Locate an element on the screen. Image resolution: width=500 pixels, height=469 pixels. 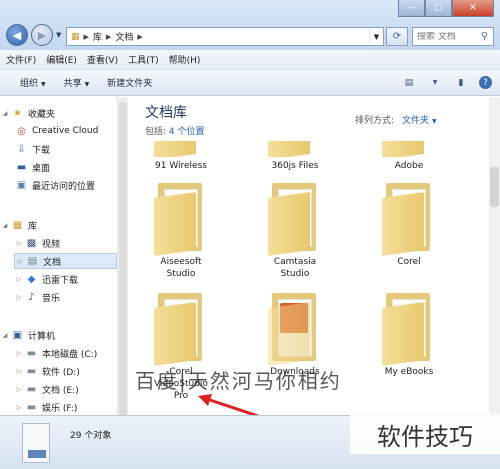
desktop-icon: ▬ is located at coordinates (21, 167).